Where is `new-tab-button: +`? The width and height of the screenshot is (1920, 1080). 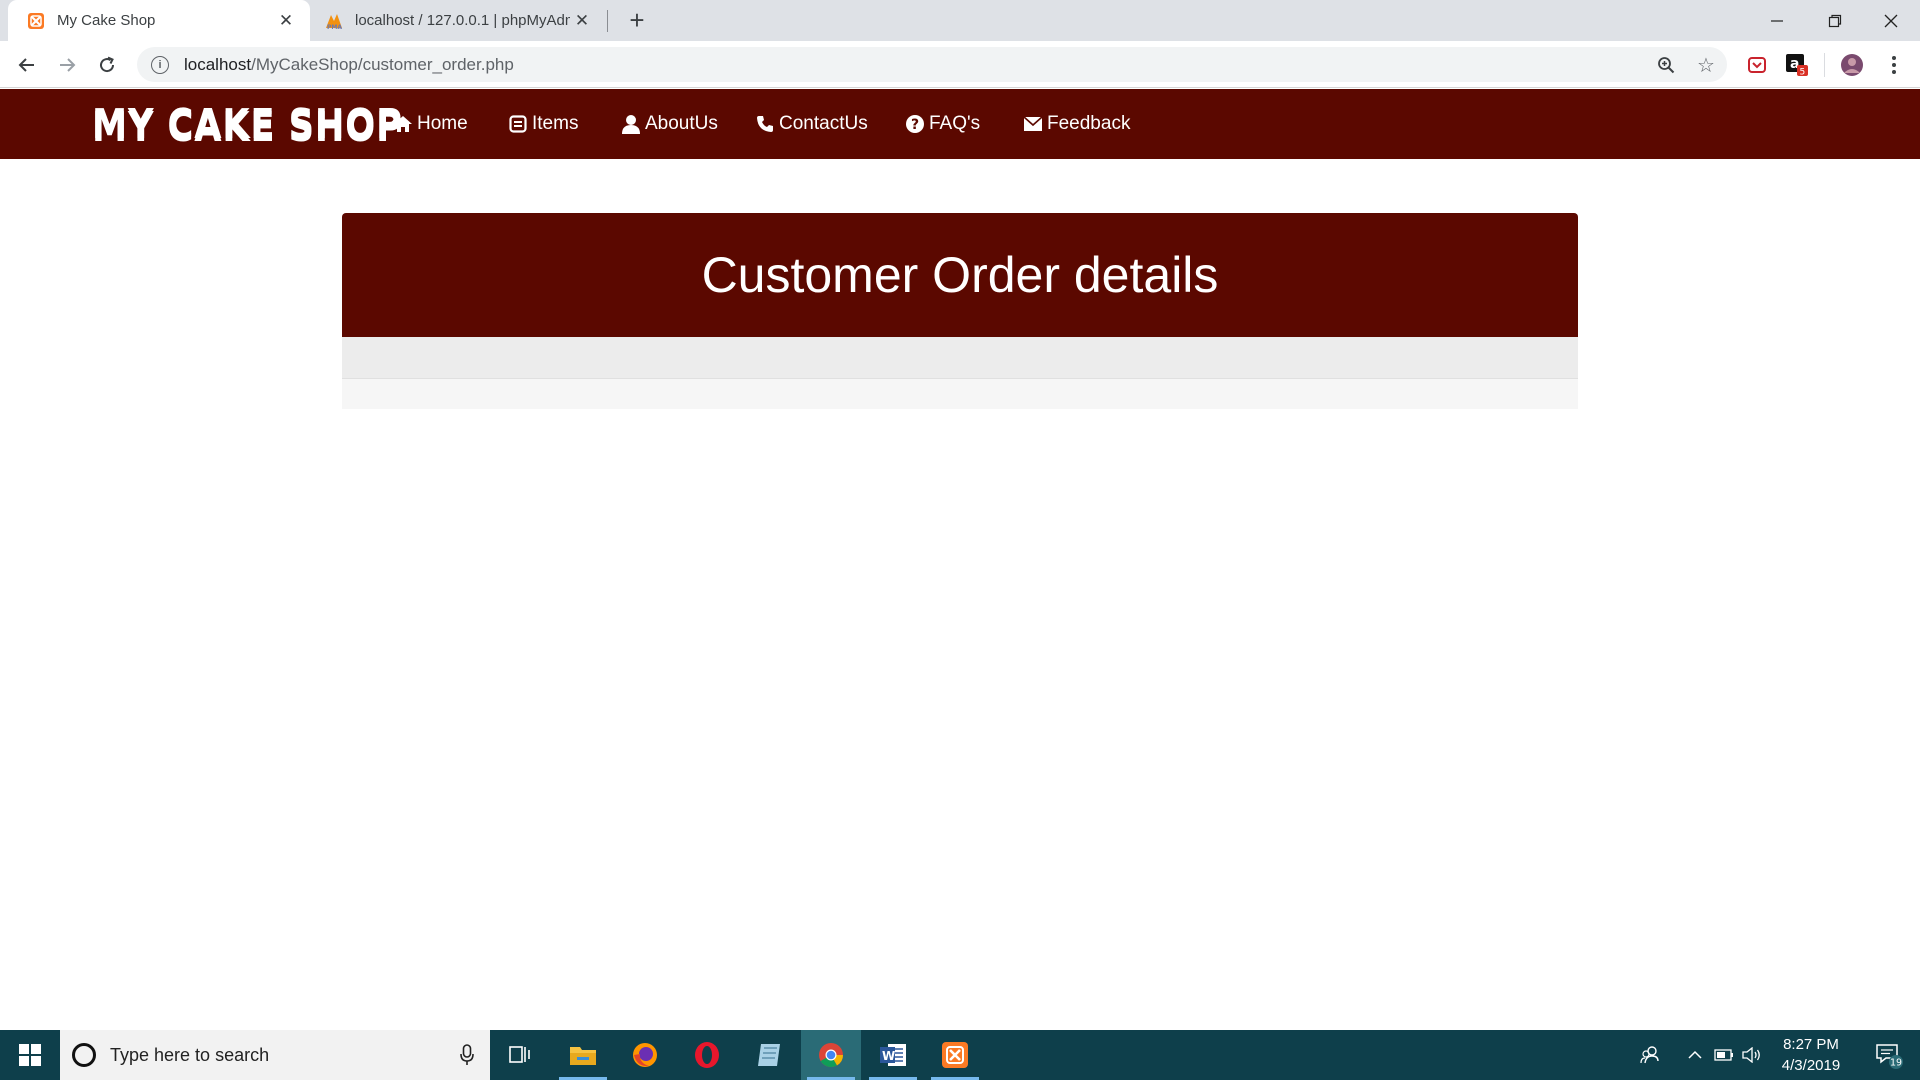 new-tab-button: + is located at coordinates (637, 20).